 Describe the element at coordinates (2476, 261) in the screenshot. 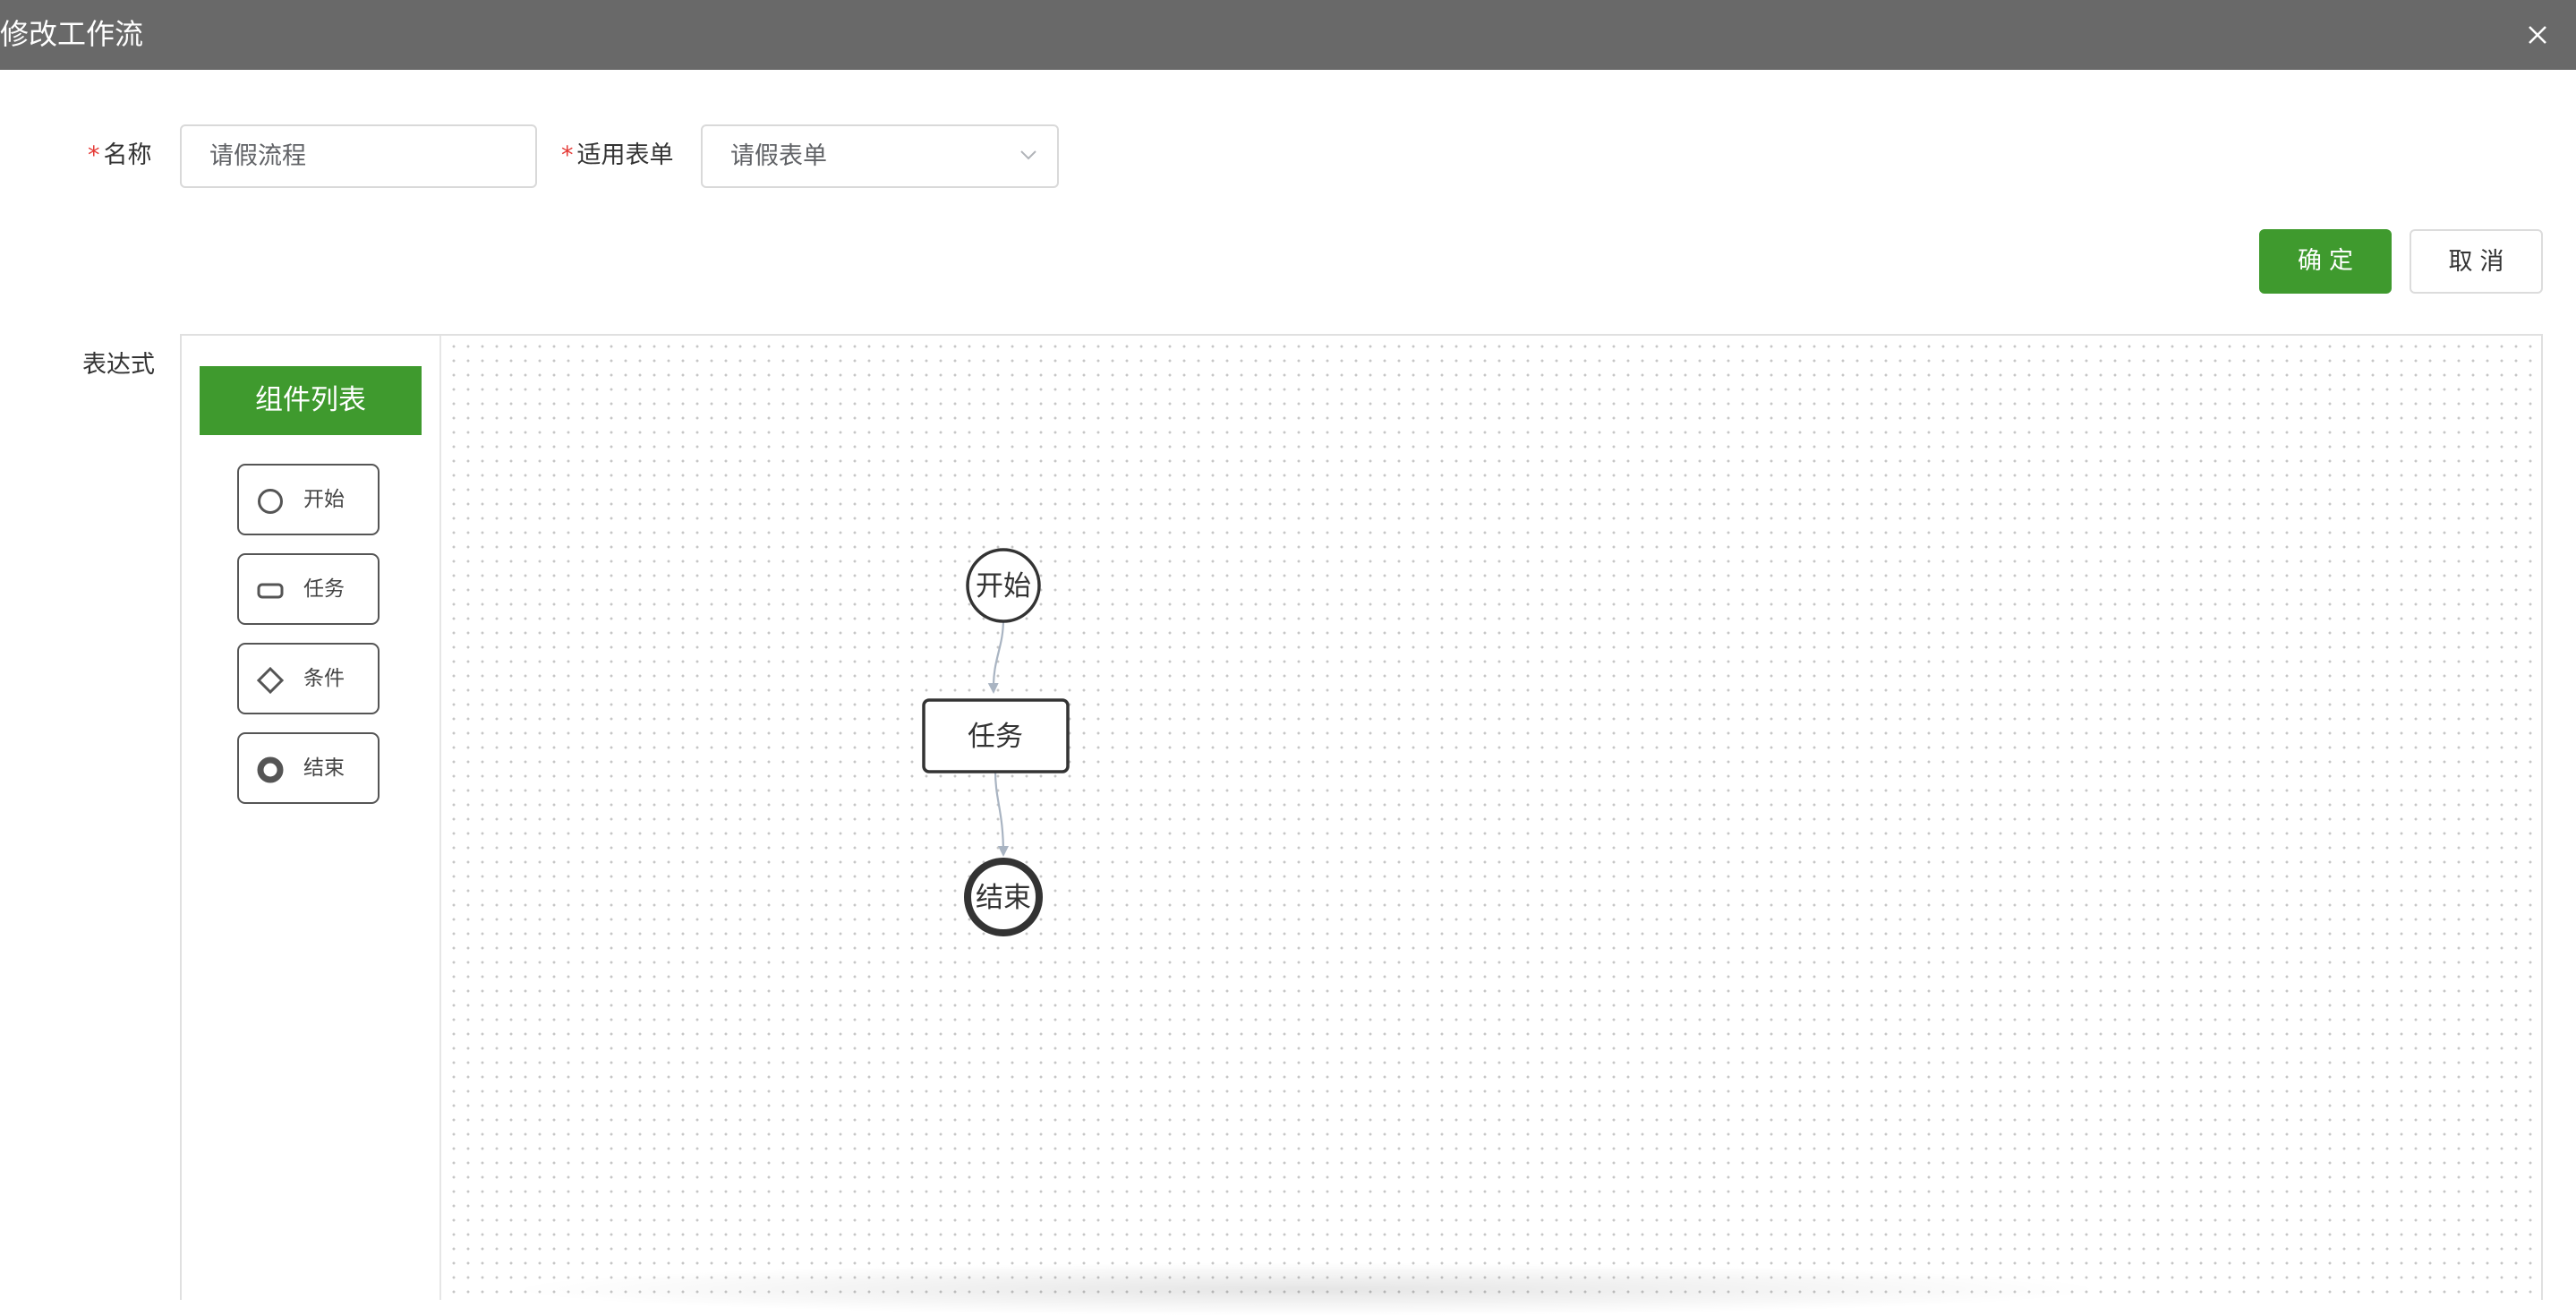

I see `cancel-button: 取消` at that location.